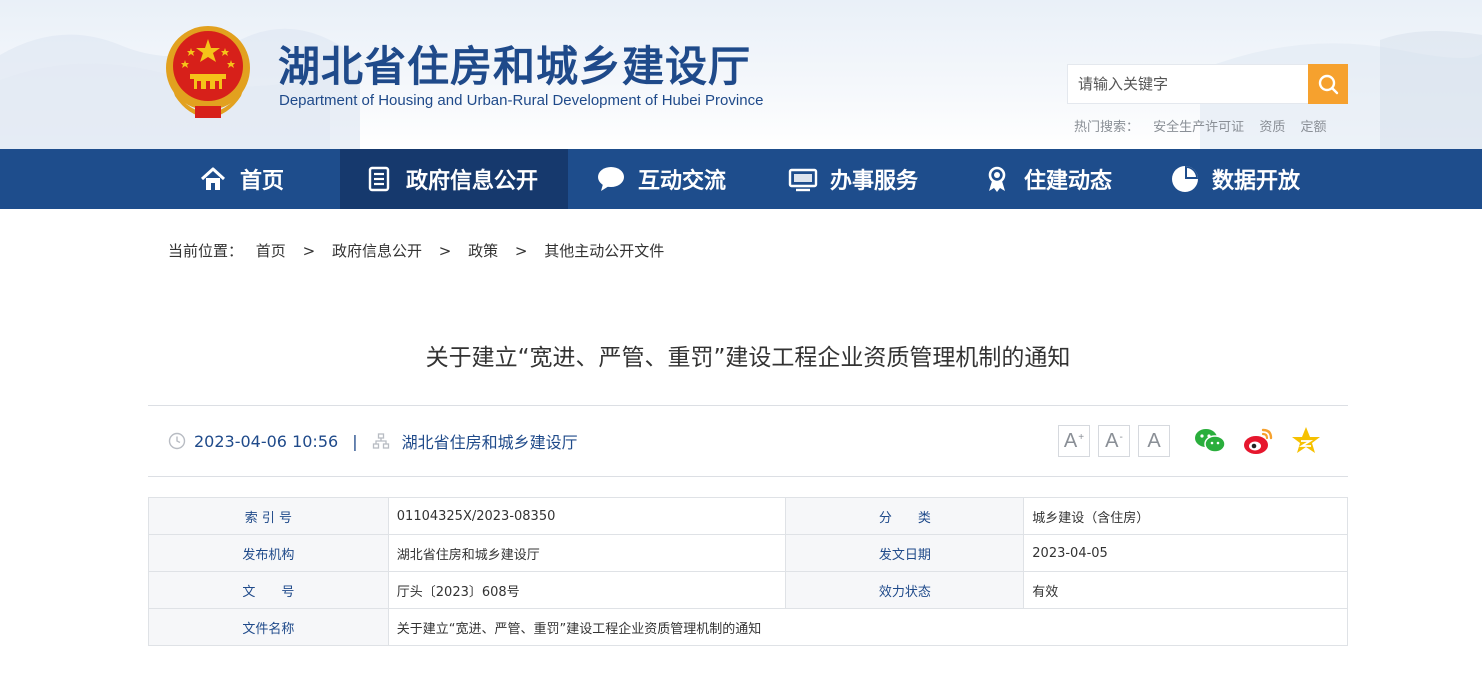  Describe the element at coordinates (1210, 441) in the screenshot. I see `wechat-icon` at that location.